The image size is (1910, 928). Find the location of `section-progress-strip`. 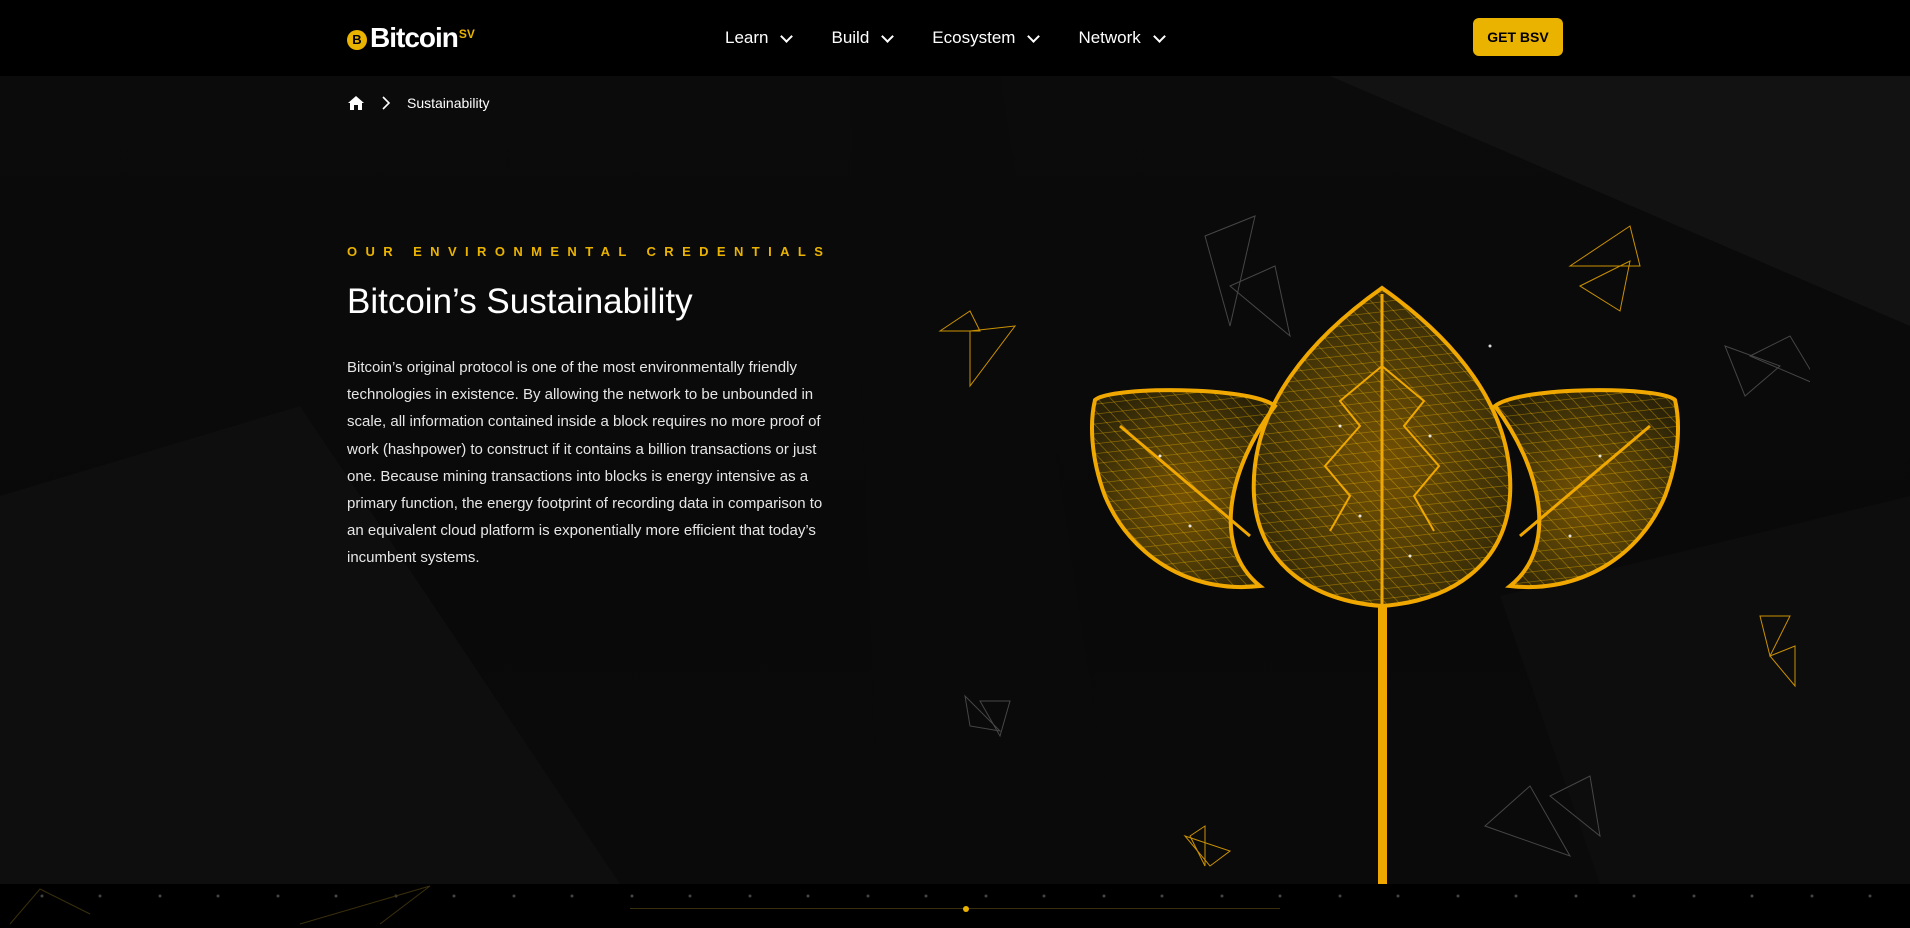

section-progress-strip is located at coordinates (955, 906).